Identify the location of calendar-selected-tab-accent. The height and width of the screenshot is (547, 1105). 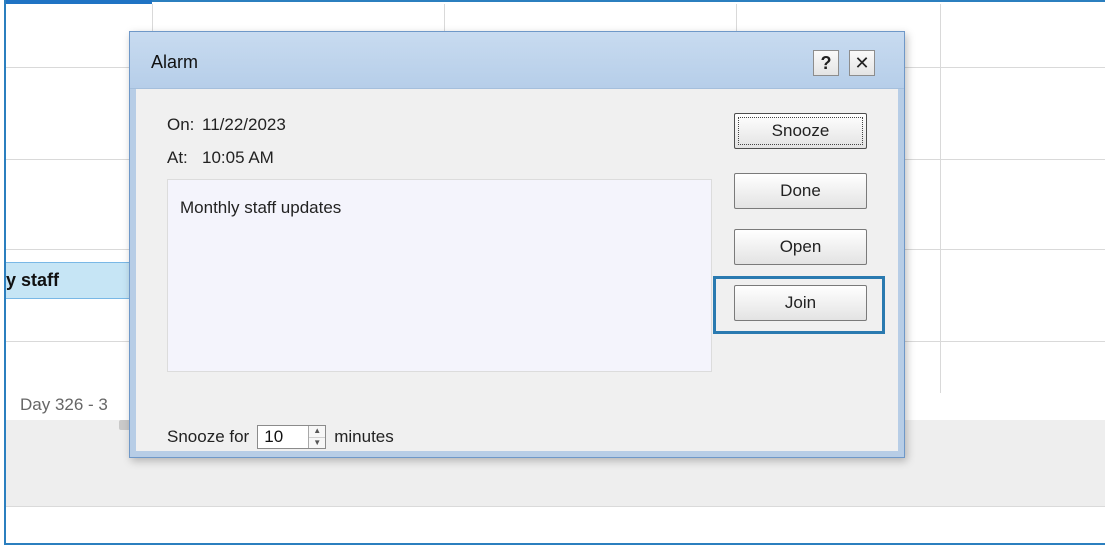
(79, 2).